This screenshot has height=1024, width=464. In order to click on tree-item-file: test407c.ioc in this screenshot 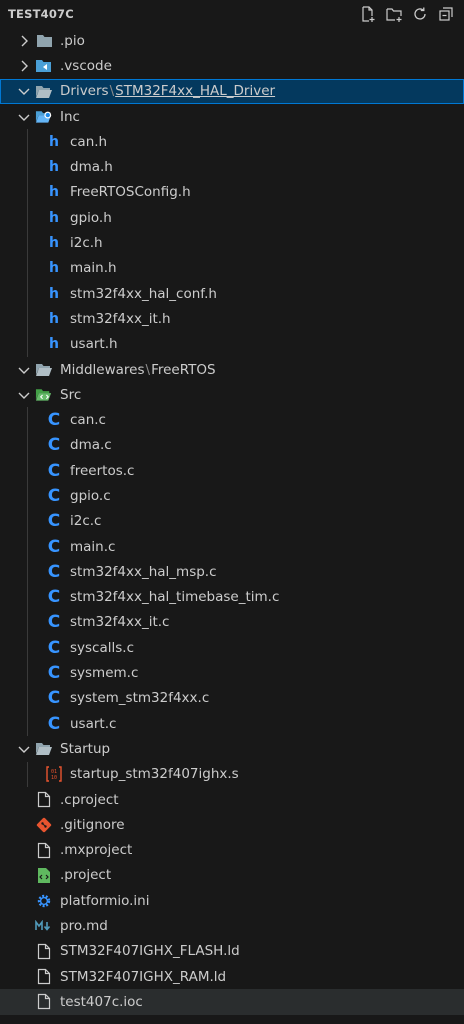, I will do `click(232, 1002)`.